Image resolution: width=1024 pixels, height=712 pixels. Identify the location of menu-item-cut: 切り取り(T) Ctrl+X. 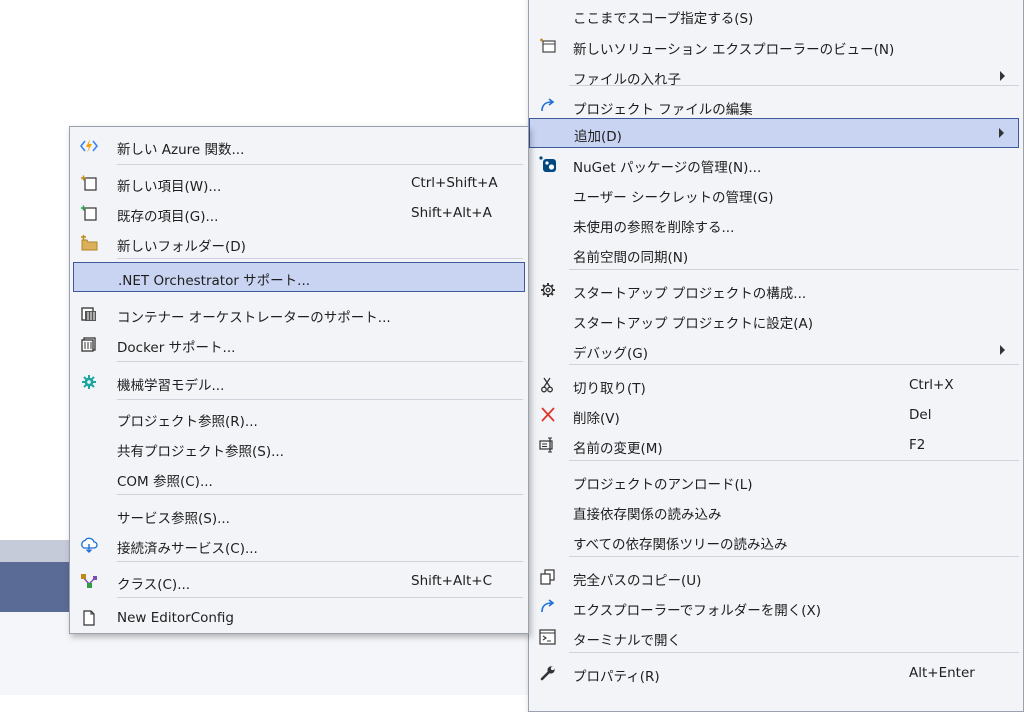
(774, 385).